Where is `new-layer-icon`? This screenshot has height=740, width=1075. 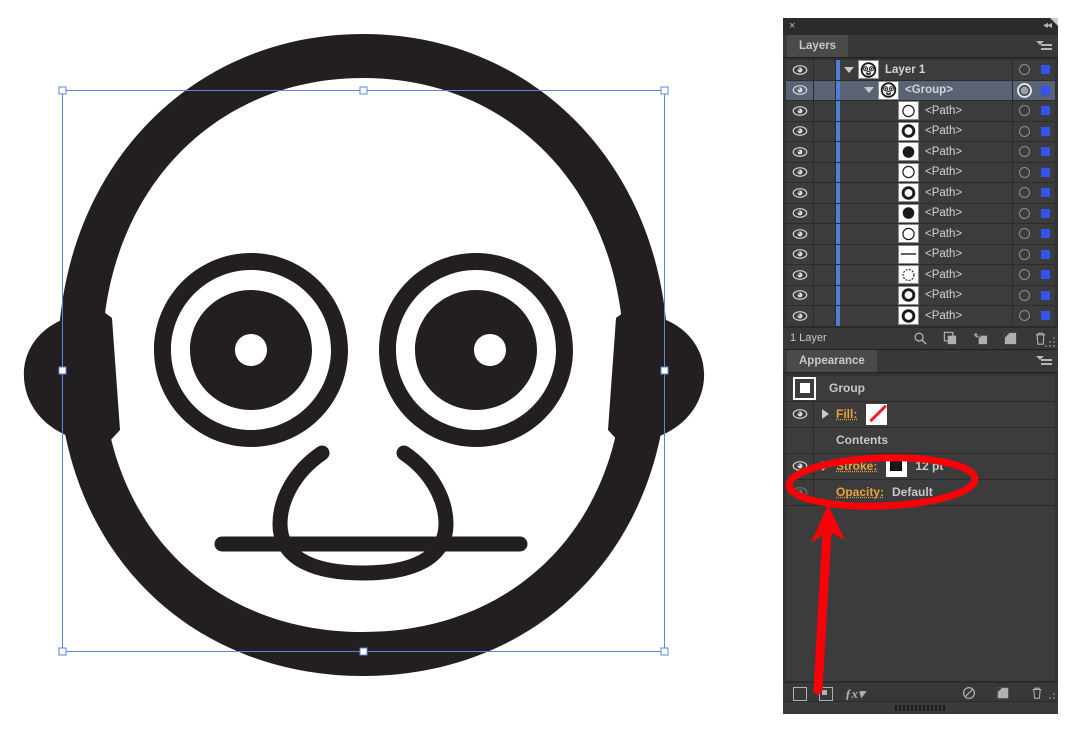
new-layer-icon is located at coordinates (1010, 338).